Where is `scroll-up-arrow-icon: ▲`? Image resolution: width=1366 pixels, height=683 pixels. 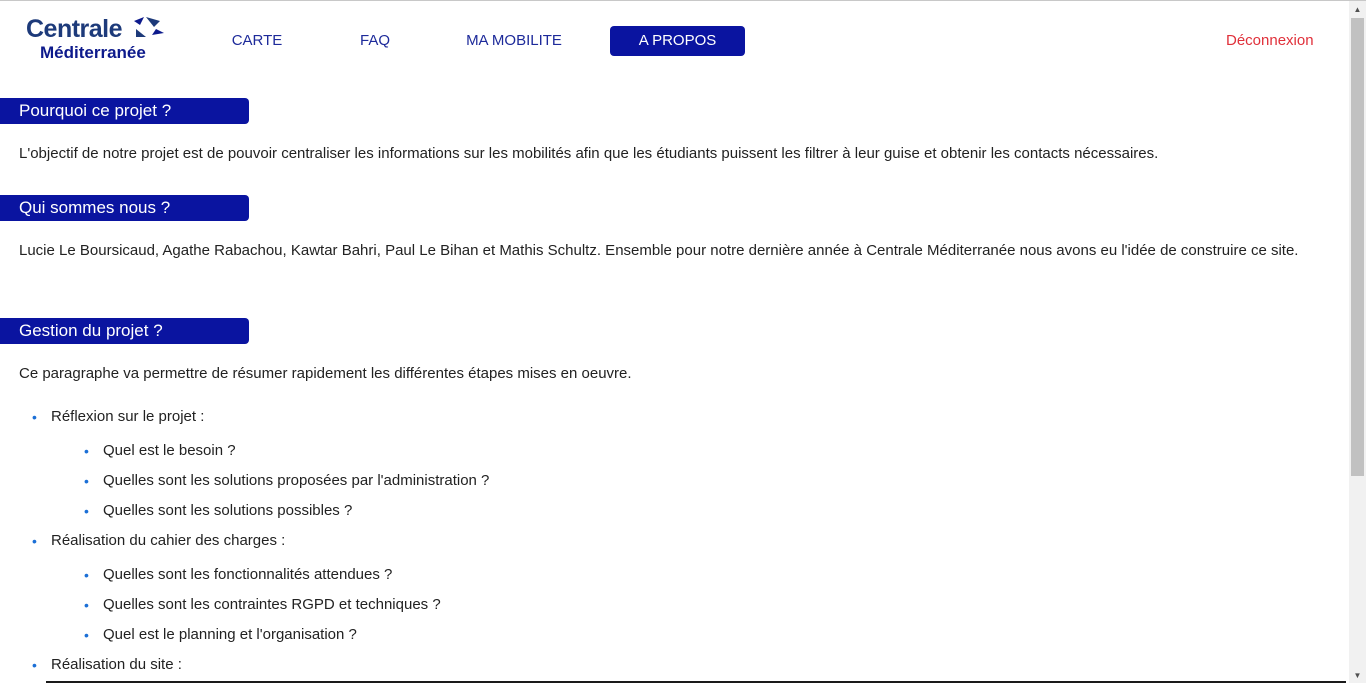 scroll-up-arrow-icon: ▲ is located at coordinates (1357, 9).